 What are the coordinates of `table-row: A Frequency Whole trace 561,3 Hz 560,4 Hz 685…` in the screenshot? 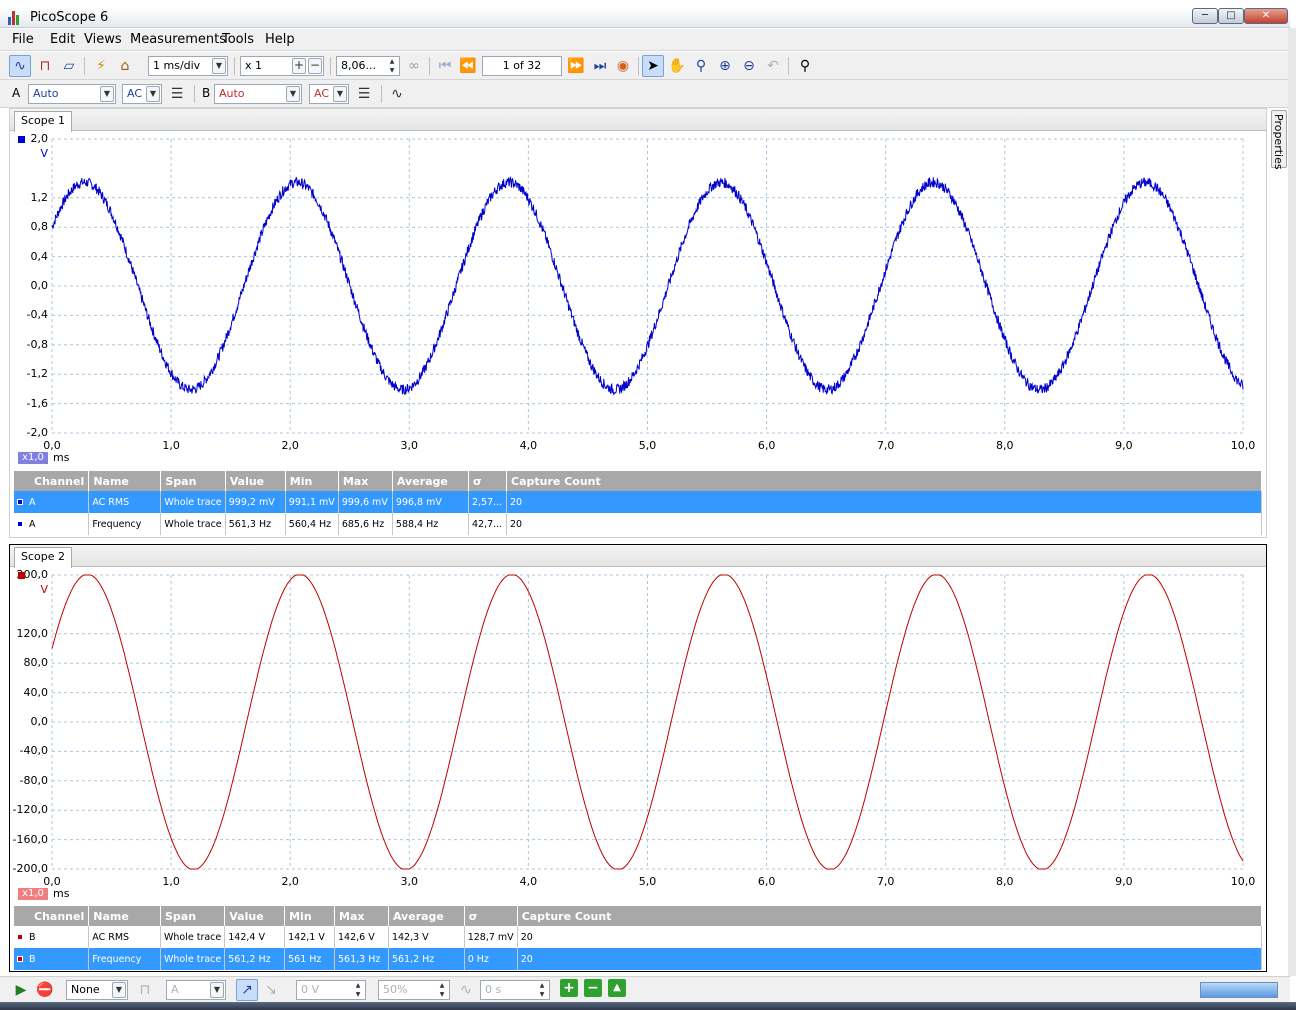 It's located at (638, 524).